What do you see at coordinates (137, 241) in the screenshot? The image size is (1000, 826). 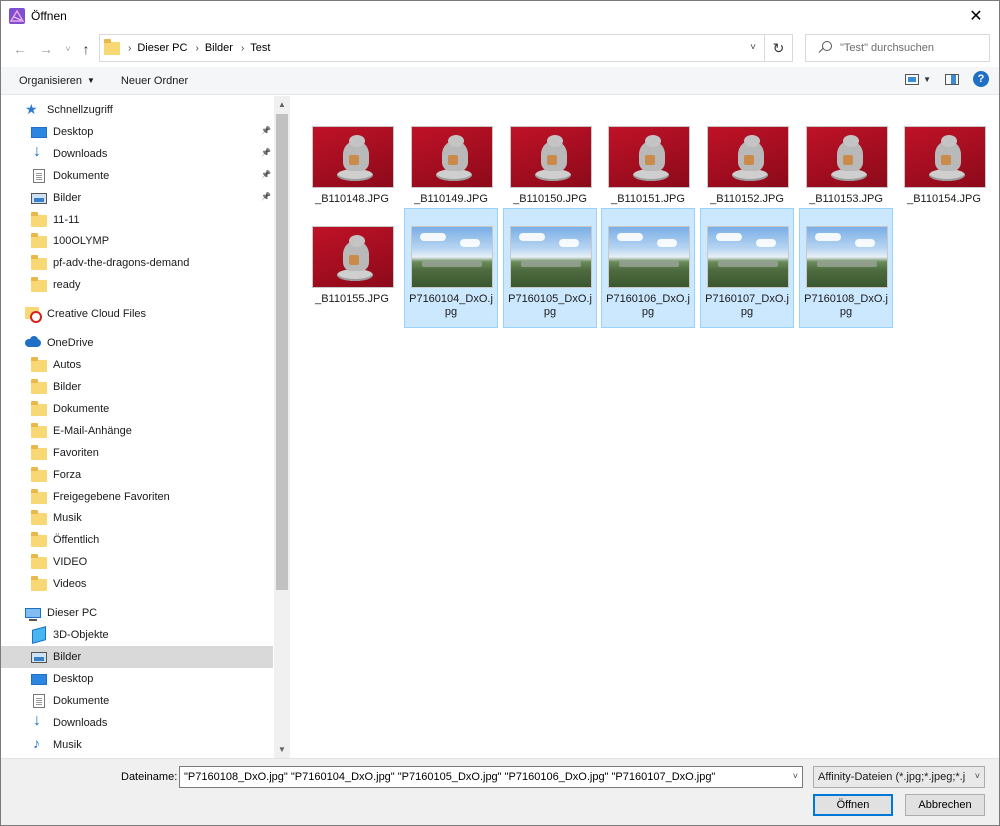 I see `sidebar-item: 100OLYMP` at bounding box center [137, 241].